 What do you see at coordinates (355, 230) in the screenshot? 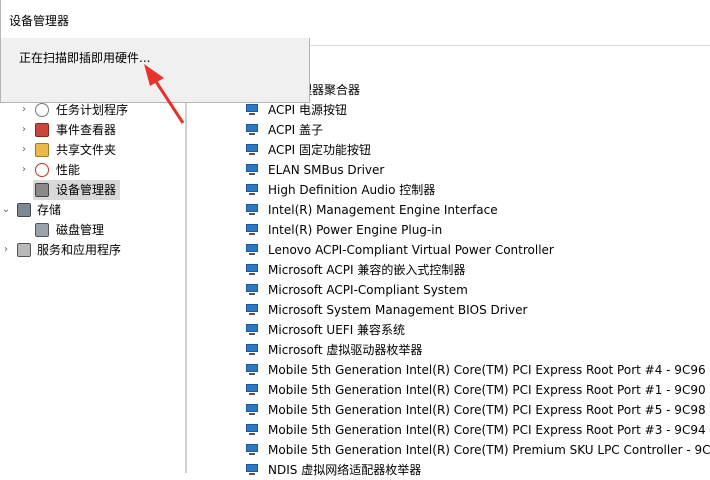
I see `device-item-label: Intel(R) Power Engine Plug-in` at bounding box center [355, 230].